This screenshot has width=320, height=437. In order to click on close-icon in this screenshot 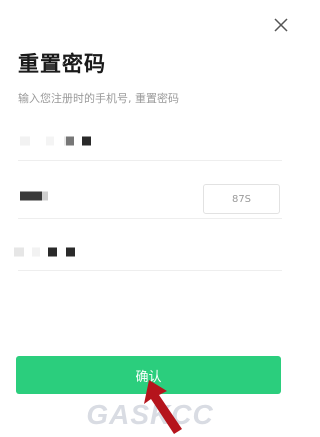, I will do `click(281, 25)`.